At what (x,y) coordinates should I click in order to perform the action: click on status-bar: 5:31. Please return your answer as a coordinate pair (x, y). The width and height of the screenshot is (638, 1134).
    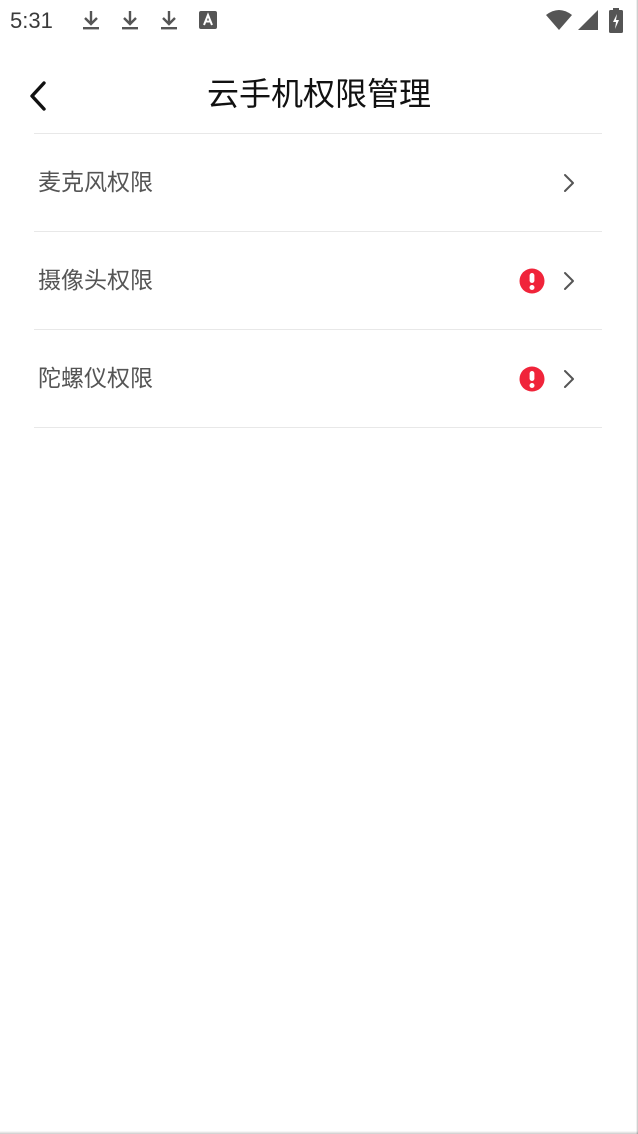
    Looking at the image, I should click on (319, 21).